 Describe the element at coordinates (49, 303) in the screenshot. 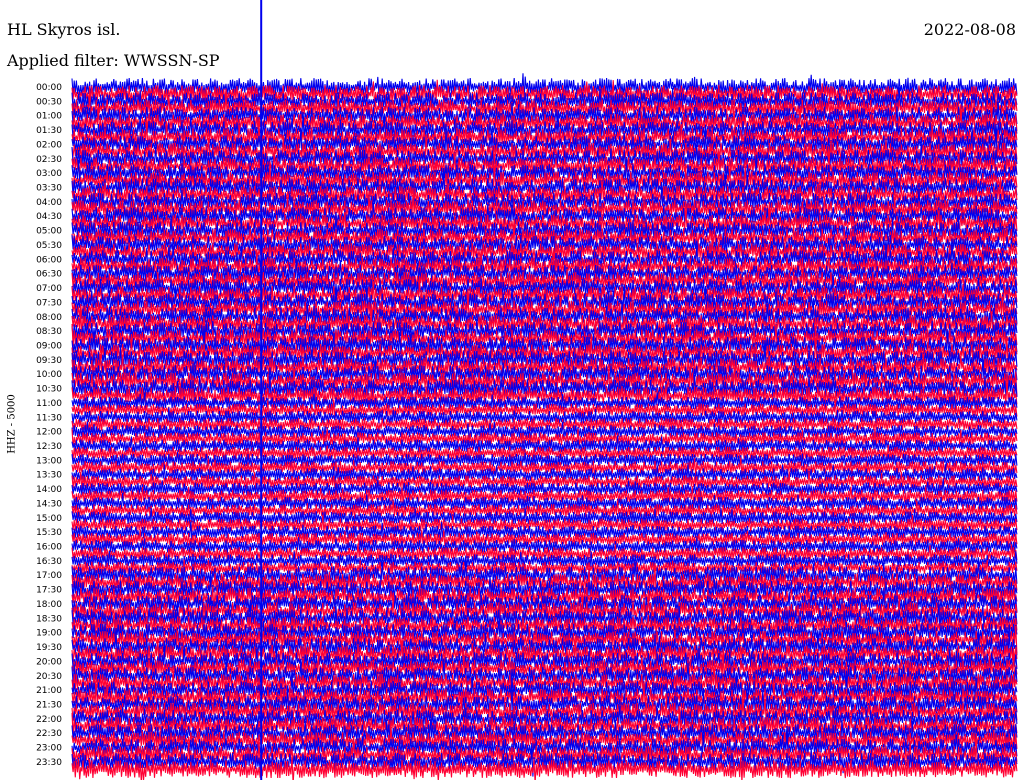

I see `time-label: 07:30` at that location.